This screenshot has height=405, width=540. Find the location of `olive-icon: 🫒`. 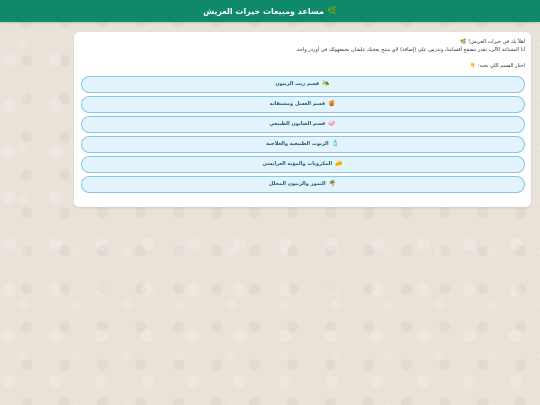

olive-icon: 🫒 is located at coordinates (326, 84).